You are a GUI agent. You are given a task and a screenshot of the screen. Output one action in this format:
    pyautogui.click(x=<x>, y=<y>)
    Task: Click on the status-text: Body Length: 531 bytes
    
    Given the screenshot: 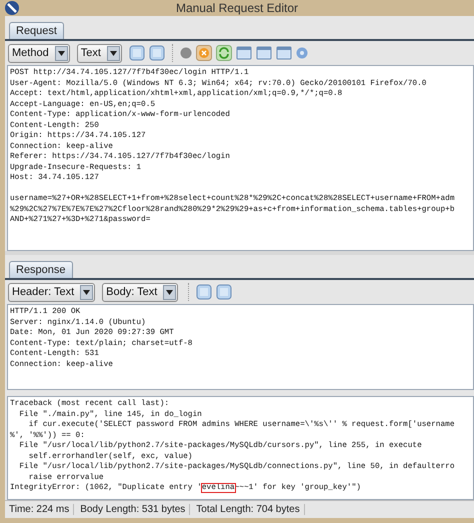 What is the action you would take?
    pyautogui.click(x=135, y=509)
    